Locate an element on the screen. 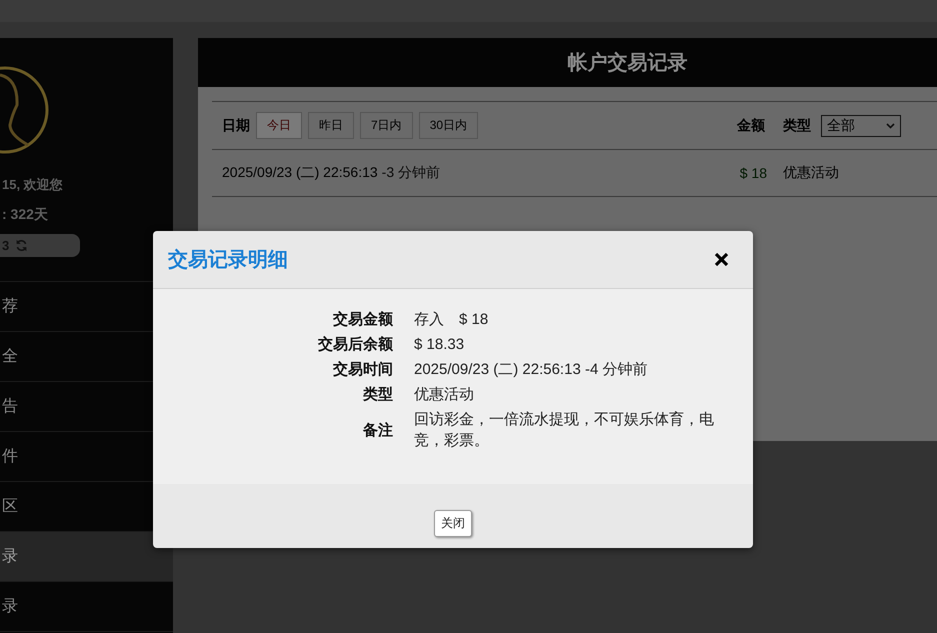 The image size is (937, 633). field-label: 交易时间 is located at coordinates (362, 370).